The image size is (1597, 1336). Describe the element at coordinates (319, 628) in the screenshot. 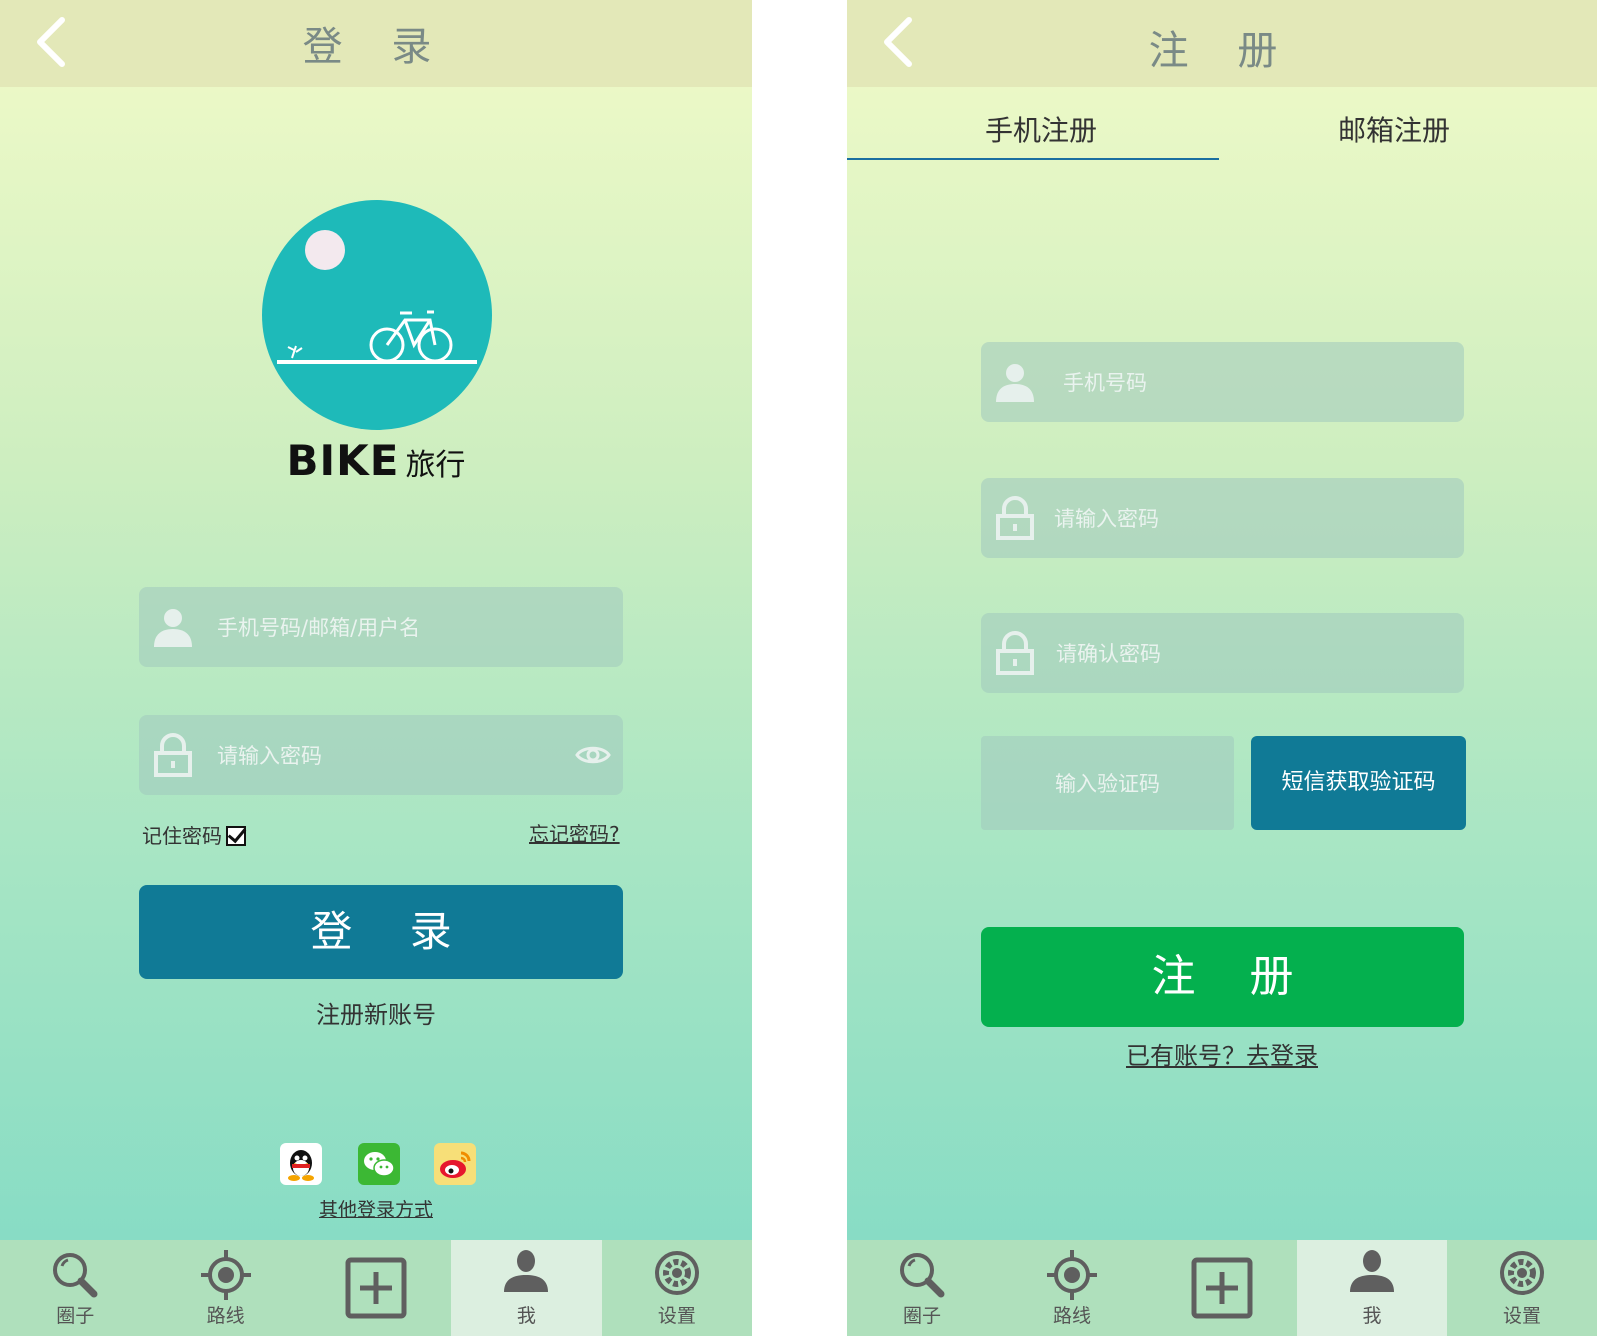

I see `username-placeholder: 手机号码/邮箱/用户名` at that location.